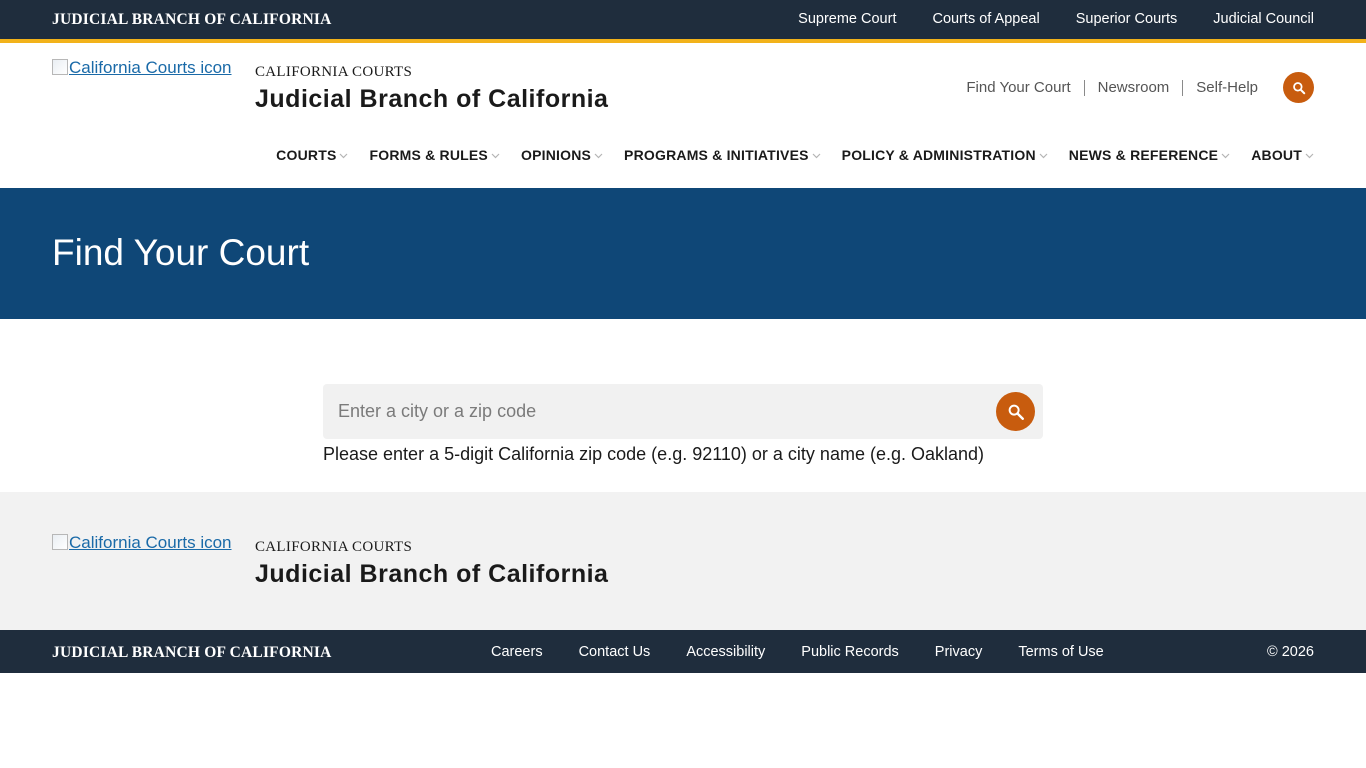  I want to click on footer-link-careers: Careers, so click(517, 652).